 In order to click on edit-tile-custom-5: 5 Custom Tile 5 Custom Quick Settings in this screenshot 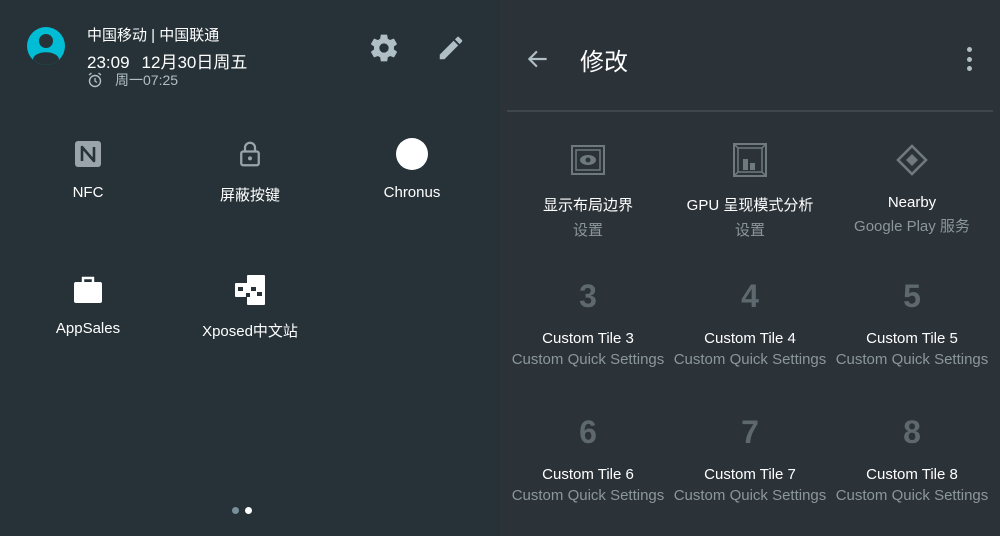, I will do `click(912, 322)`.